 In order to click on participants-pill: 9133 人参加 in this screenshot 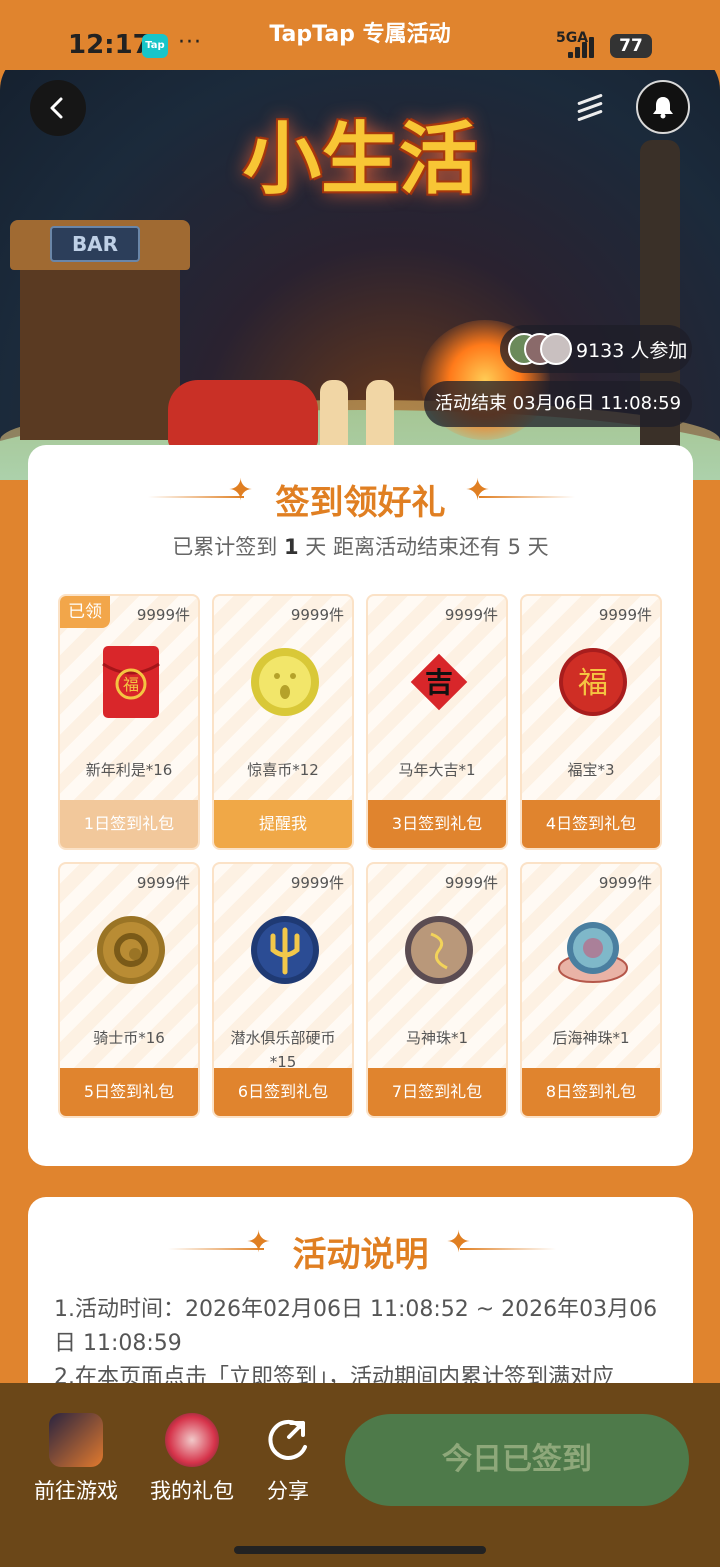, I will do `click(596, 349)`.